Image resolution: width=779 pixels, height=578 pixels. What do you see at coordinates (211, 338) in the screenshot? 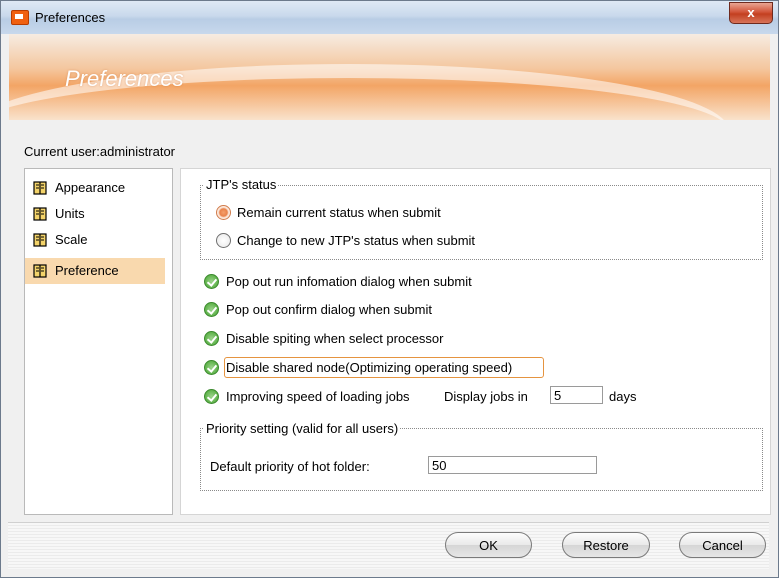
I see `checkbox-disable-spiting` at bounding box center [211, 338].